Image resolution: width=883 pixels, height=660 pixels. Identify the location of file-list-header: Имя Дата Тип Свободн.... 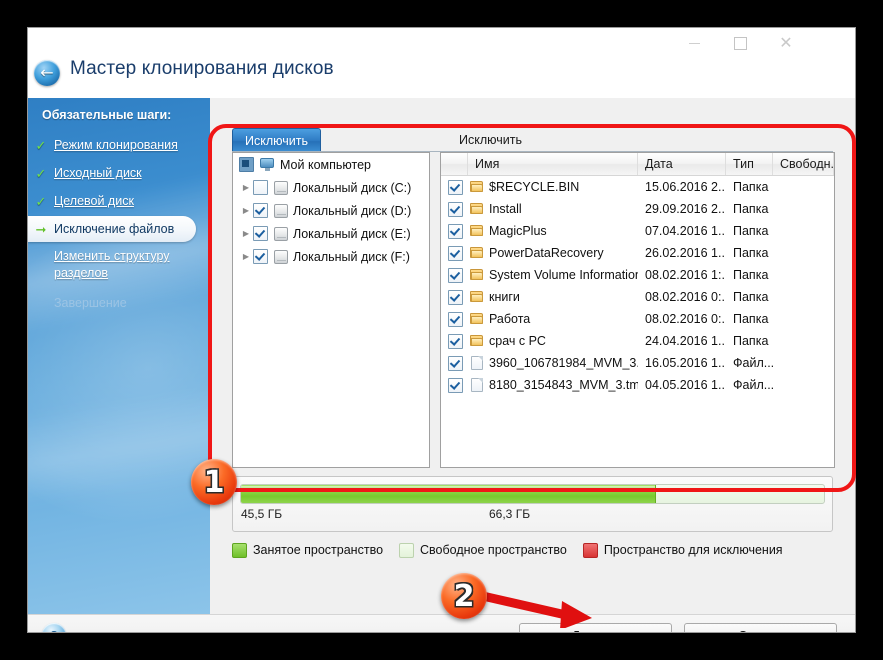
(637, 164).